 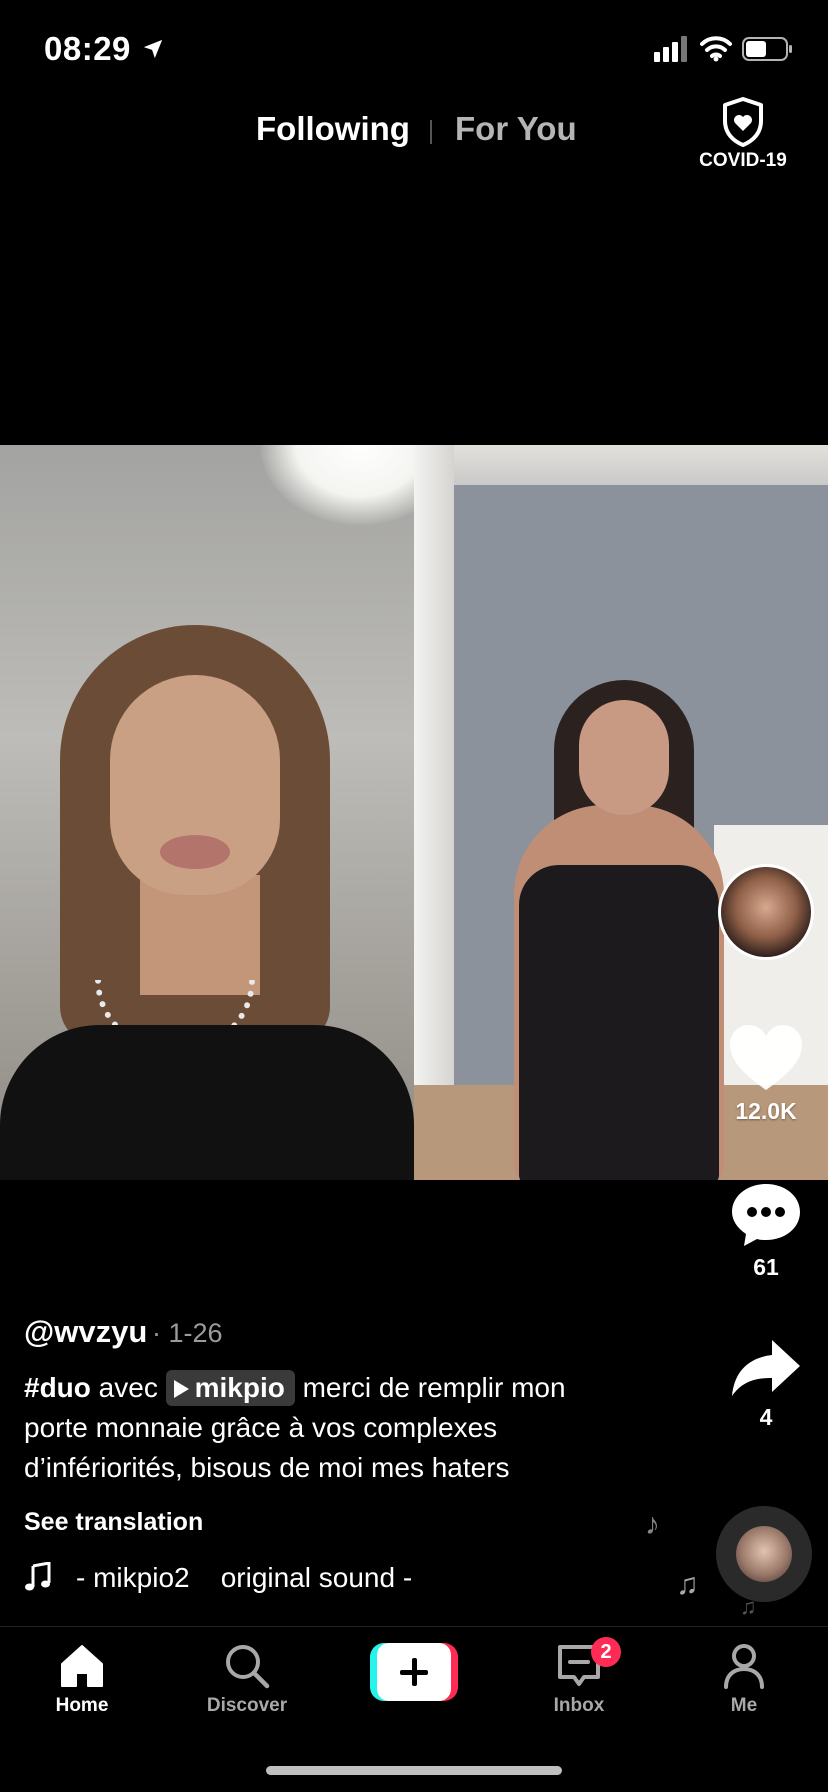 I want to click on comment-bubble-icon, so click(x=766, y=1215).